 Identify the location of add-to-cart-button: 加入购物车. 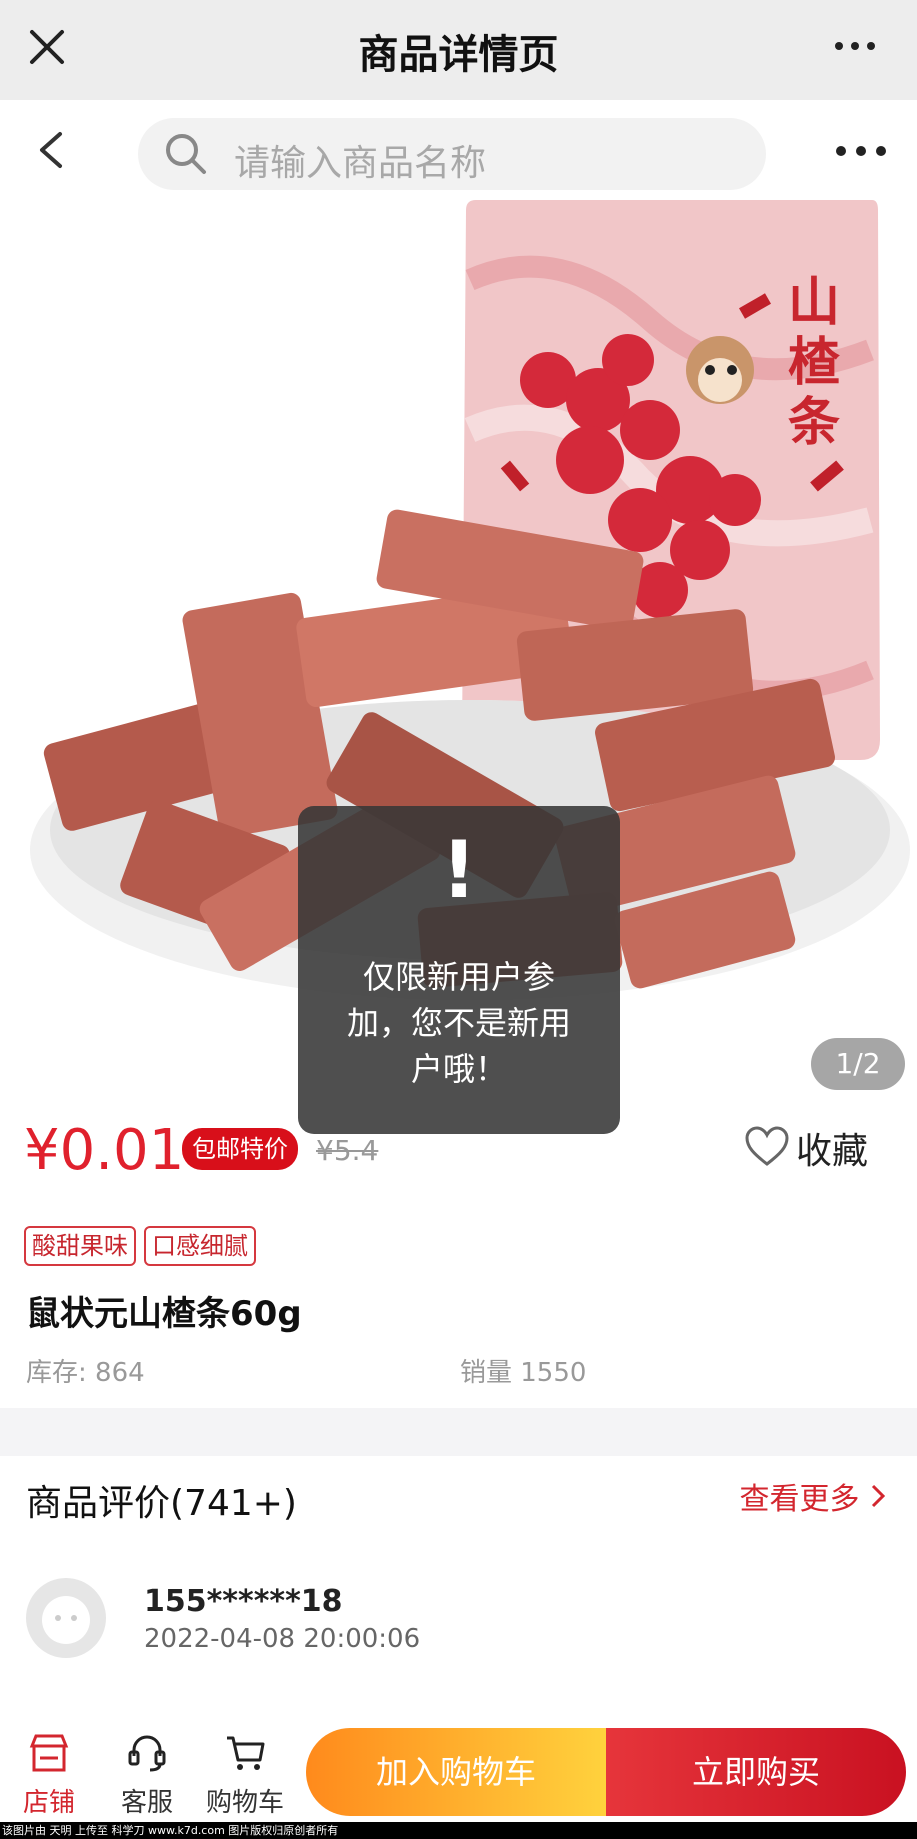
(456, 1772).